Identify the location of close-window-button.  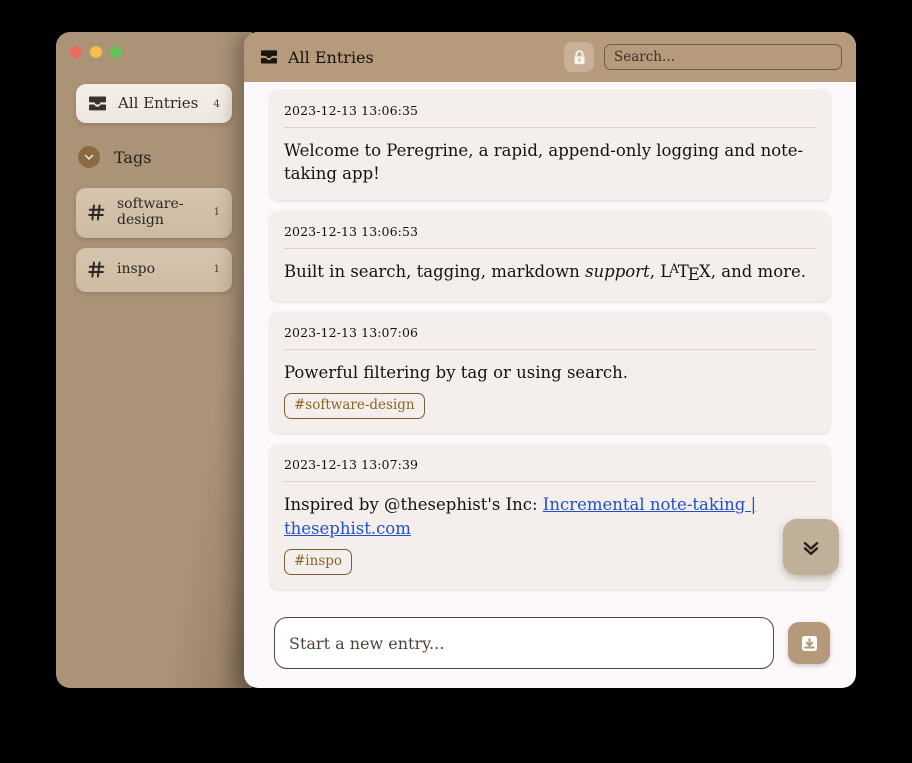
(76, 52).